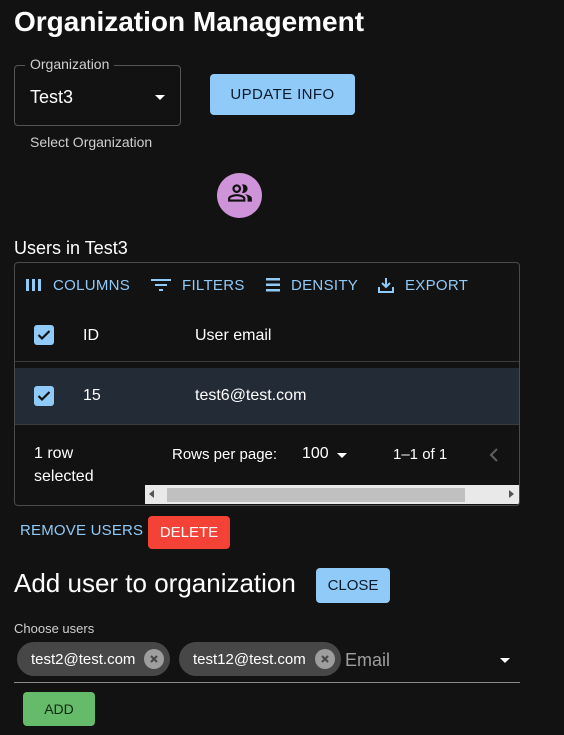 The width and height of the screenshot is (564, 735). Describe the element at coordinates (81, 530) in the screenshot. I see `remove-users-button: REMOVE USERS` at that location.